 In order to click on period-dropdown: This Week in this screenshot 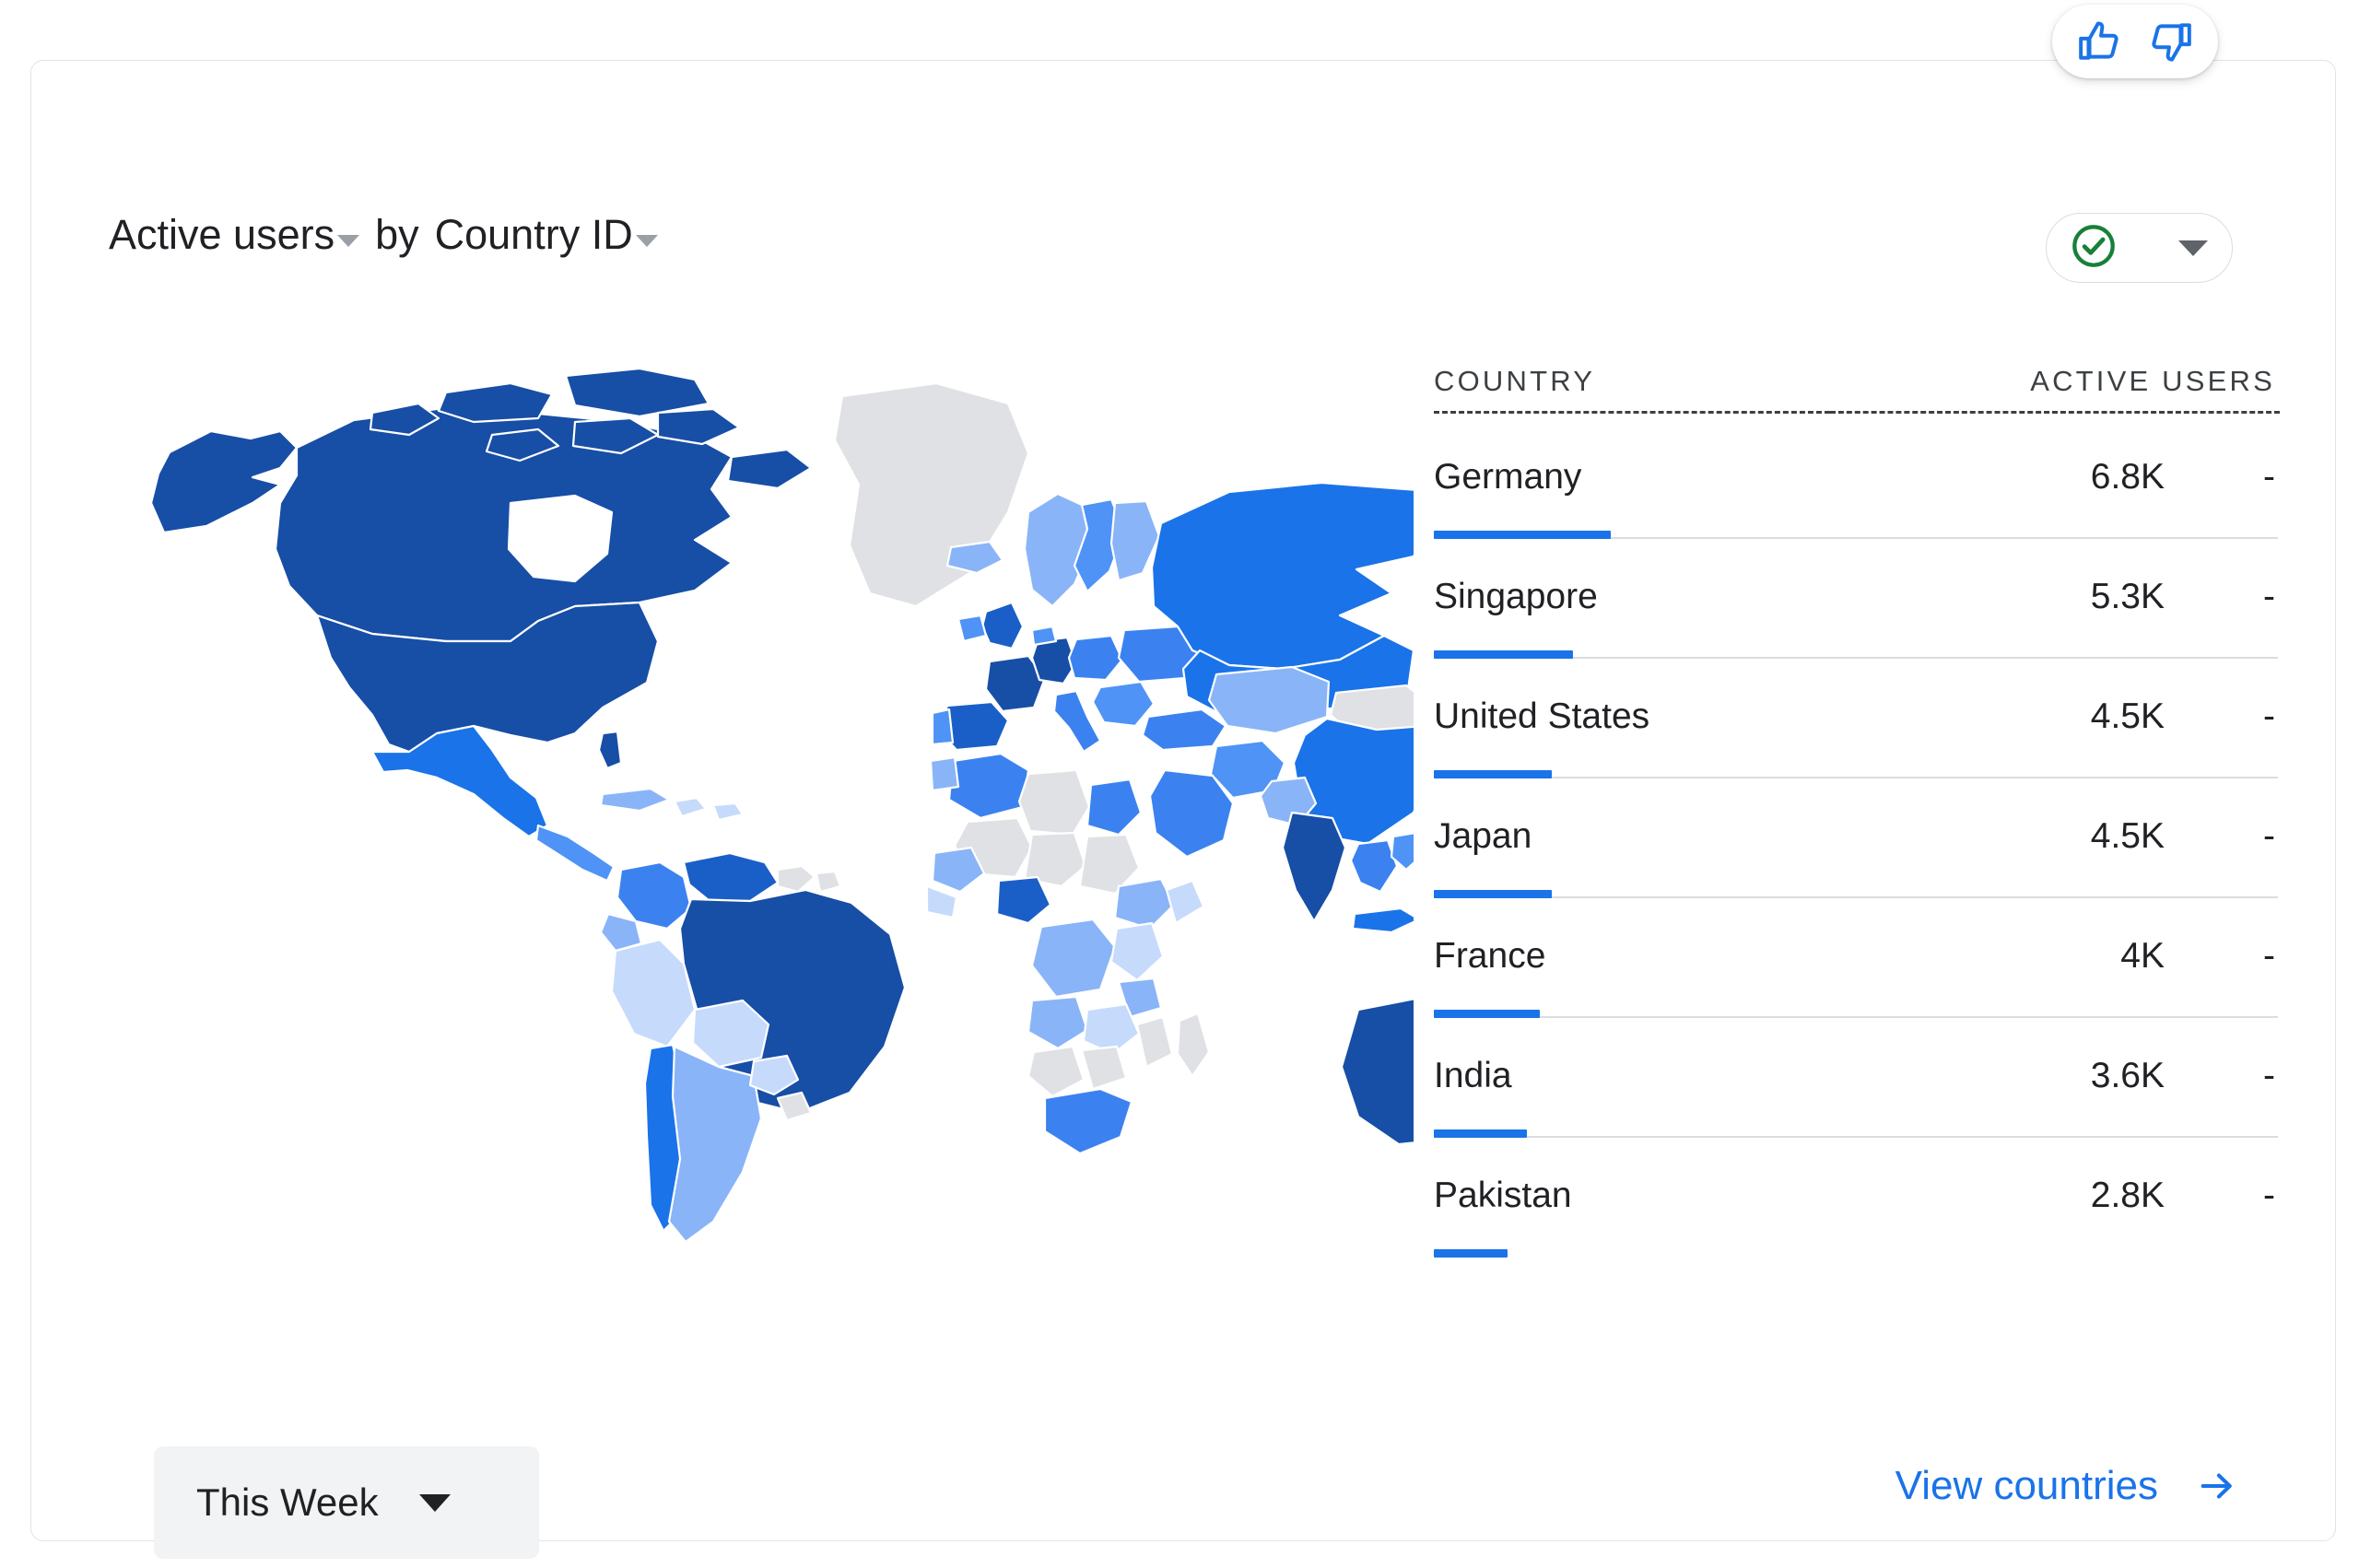, I will do `click(346, 1502)`.